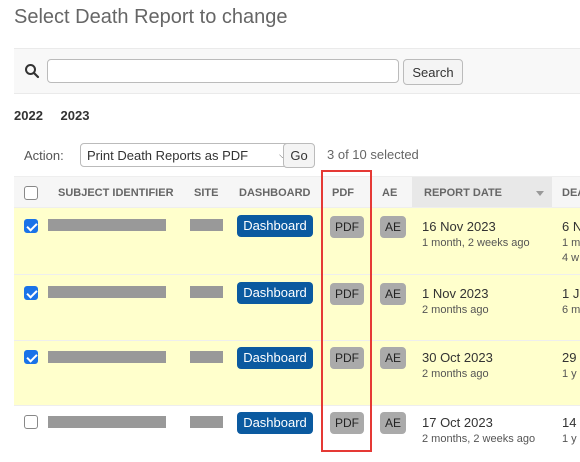 Image resolution: width=580 pixels, height=462 pixels. Describe the element at coordinates (540, 193) in the screenshot. I see `sort-desc-icon` at that location.